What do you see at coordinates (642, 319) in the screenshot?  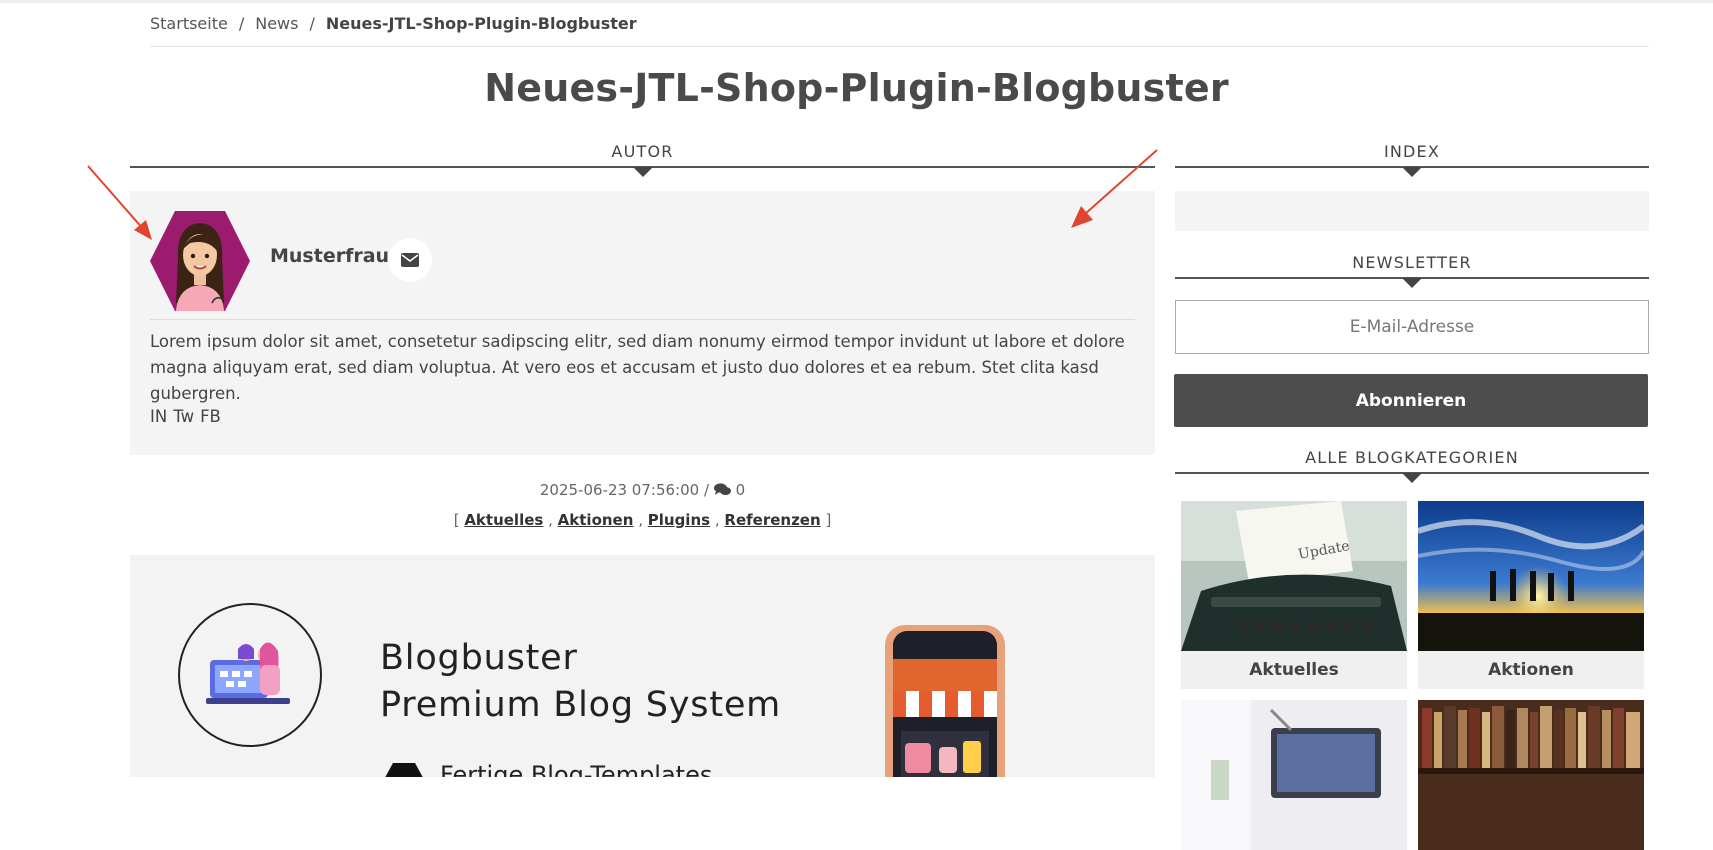 I see `author-divider` at bounding box center [642, 319].